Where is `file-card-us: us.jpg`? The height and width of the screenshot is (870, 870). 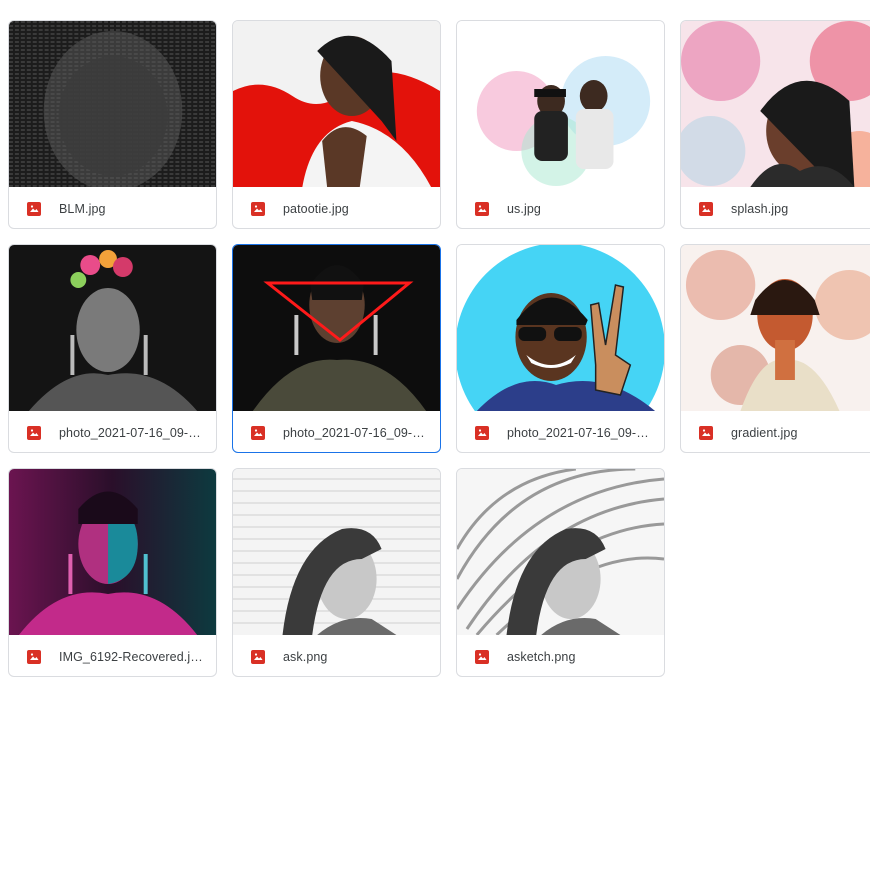
file-card-us: us.jpg is located at coordinates (560, 124).